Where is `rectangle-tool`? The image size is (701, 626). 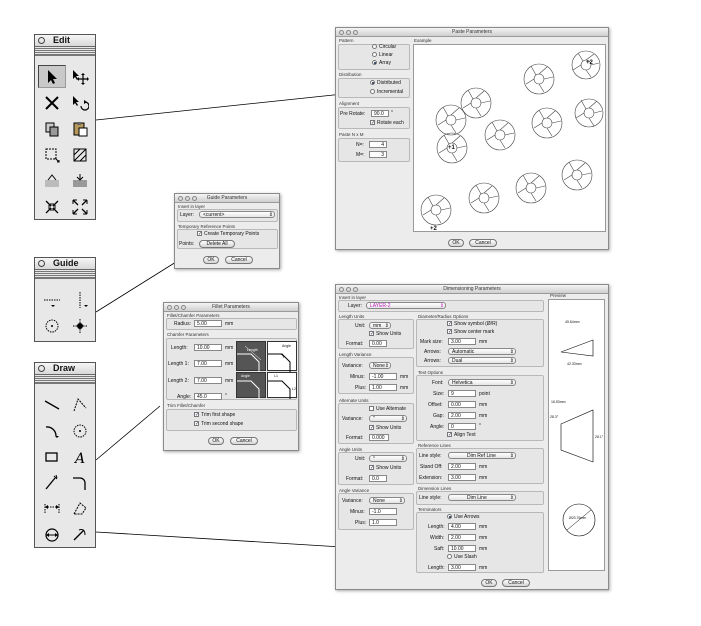
rectangle-tool is located at coordinates (52, 456).